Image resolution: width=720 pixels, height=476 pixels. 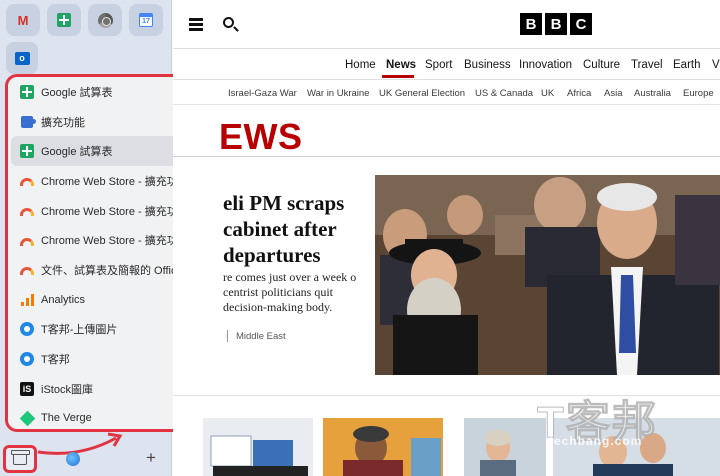 What do you see at coordinates (55, 360) in the screenshot?
I see `tab-label: T客邦` at bounding box center [55, 360].